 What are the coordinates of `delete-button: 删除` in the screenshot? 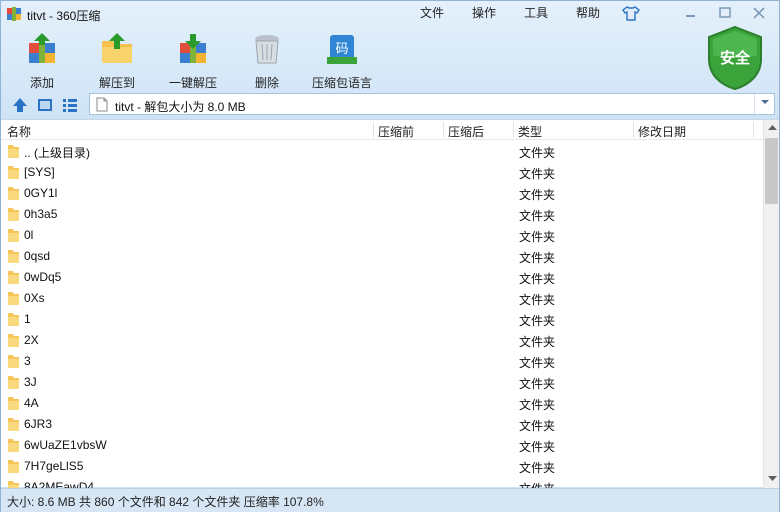 It's located at (267, 60).